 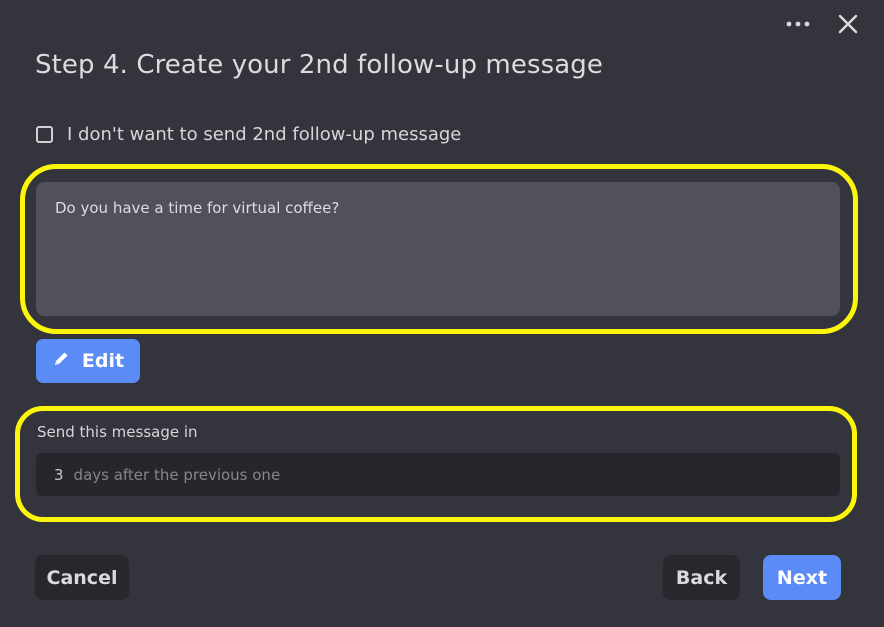 I want to click on delay-days-suffix: days after the previous one, so click(x=177, y=474).